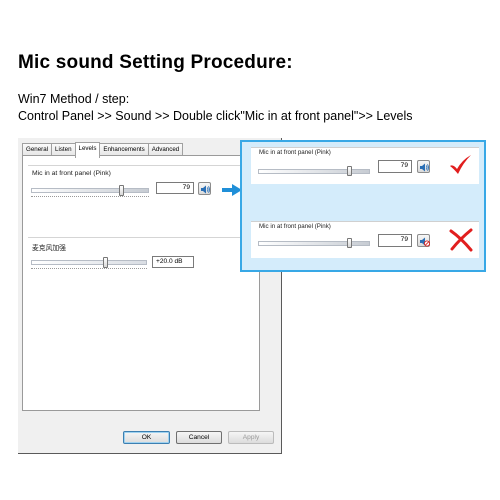 The width and height of the screenshot is (500, 500). What do you see at coordinates (461, 240) in the screenshot?
I see `cross-mark-icon` at bounding box center [461, 240].